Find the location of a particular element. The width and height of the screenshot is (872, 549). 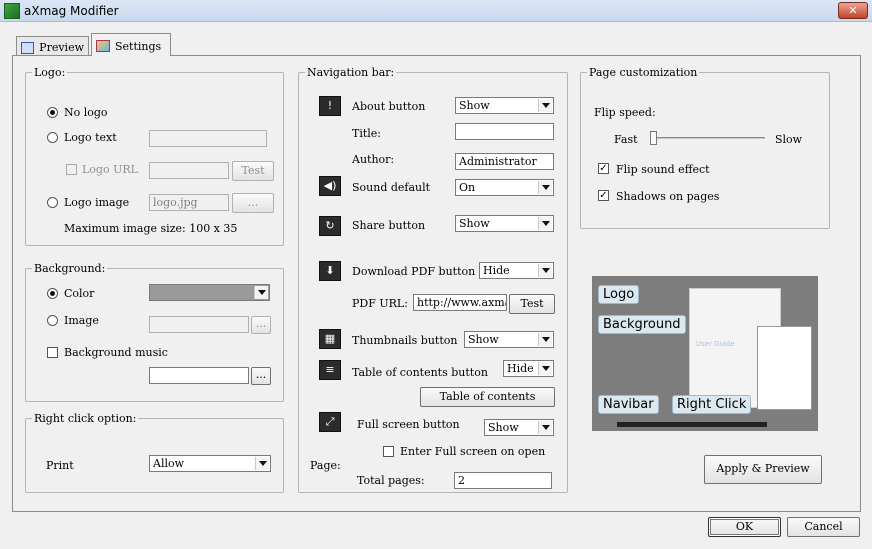

max-image-size-note: Maximum image size: 100 x 35 is located at coordinates (151, 228).